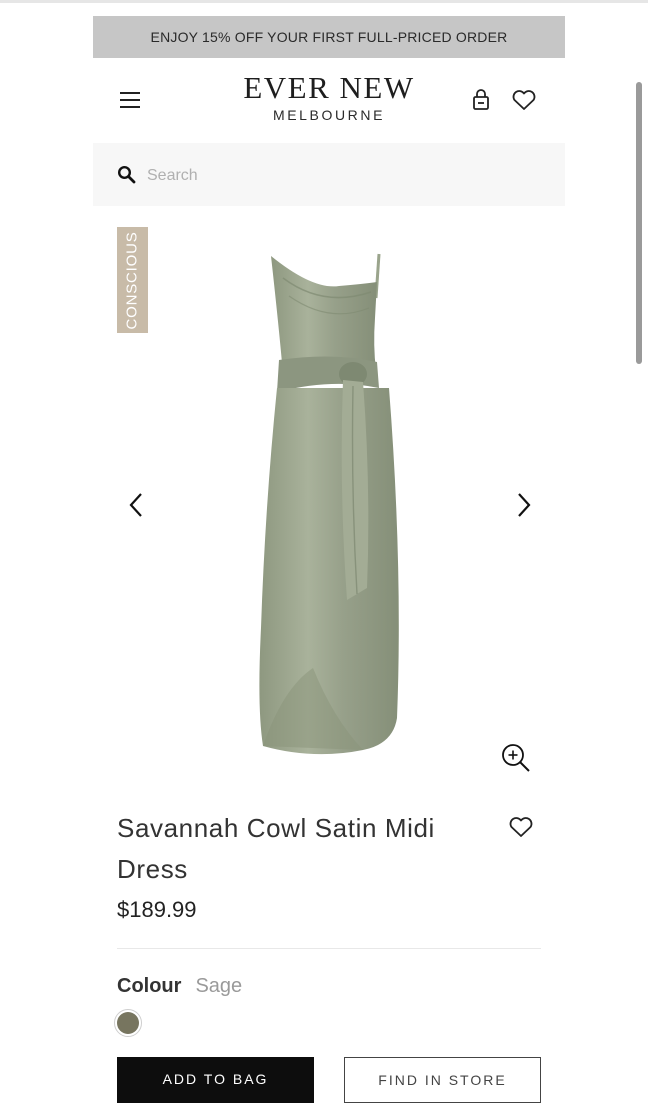 The width and height of the screenshot is (648, 1103). What do you see at coordinates (524, 100) in the screenshot?
I see `heart-icon` at bounding box center [524, 100].